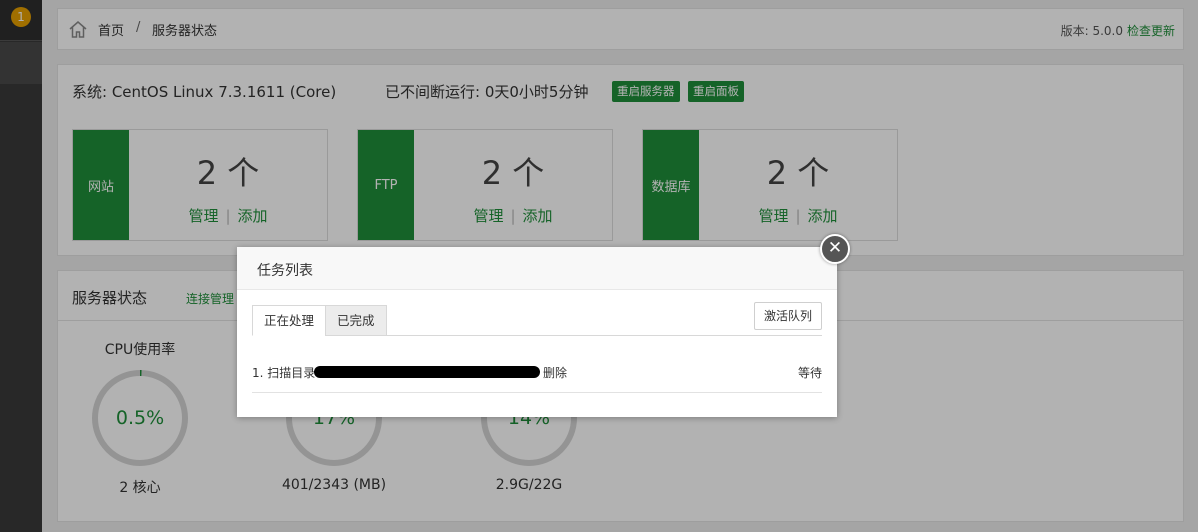 The height and width of the screenshot is (532, 1198). What do you see at coordinates (285, 271) in the screenshot?
I see `modal-title: 任务列表` at bounding box center [285, 271].